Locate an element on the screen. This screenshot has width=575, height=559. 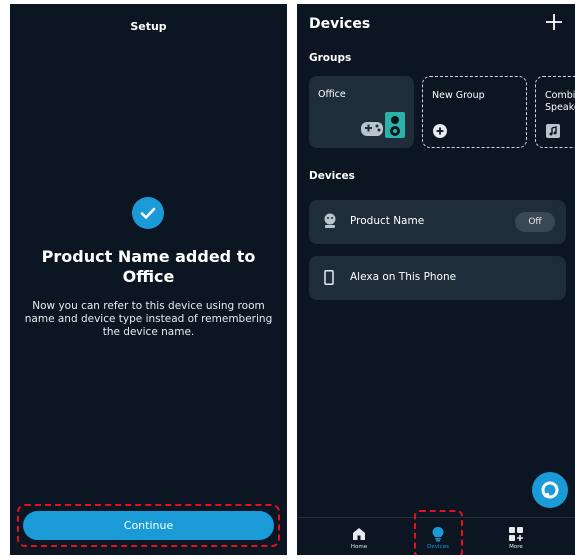
group-card-office: Office is located at coordinates (361, 112).